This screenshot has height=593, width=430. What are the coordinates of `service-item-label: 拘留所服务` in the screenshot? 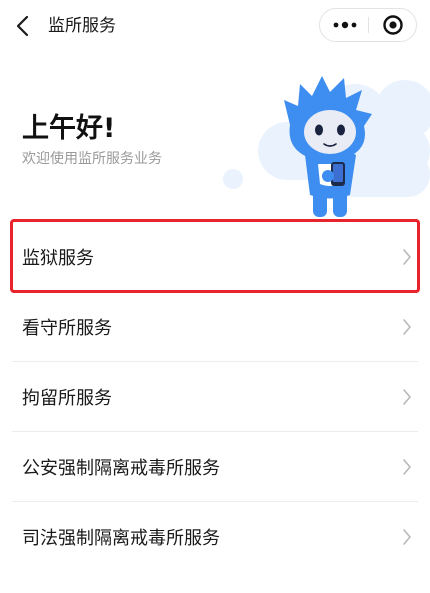 It's located at (67, 398).